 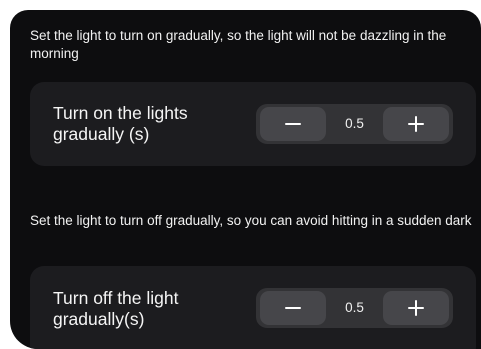 I want to click on fade-off-stepper: 0.5, so click(x=354, y=308).